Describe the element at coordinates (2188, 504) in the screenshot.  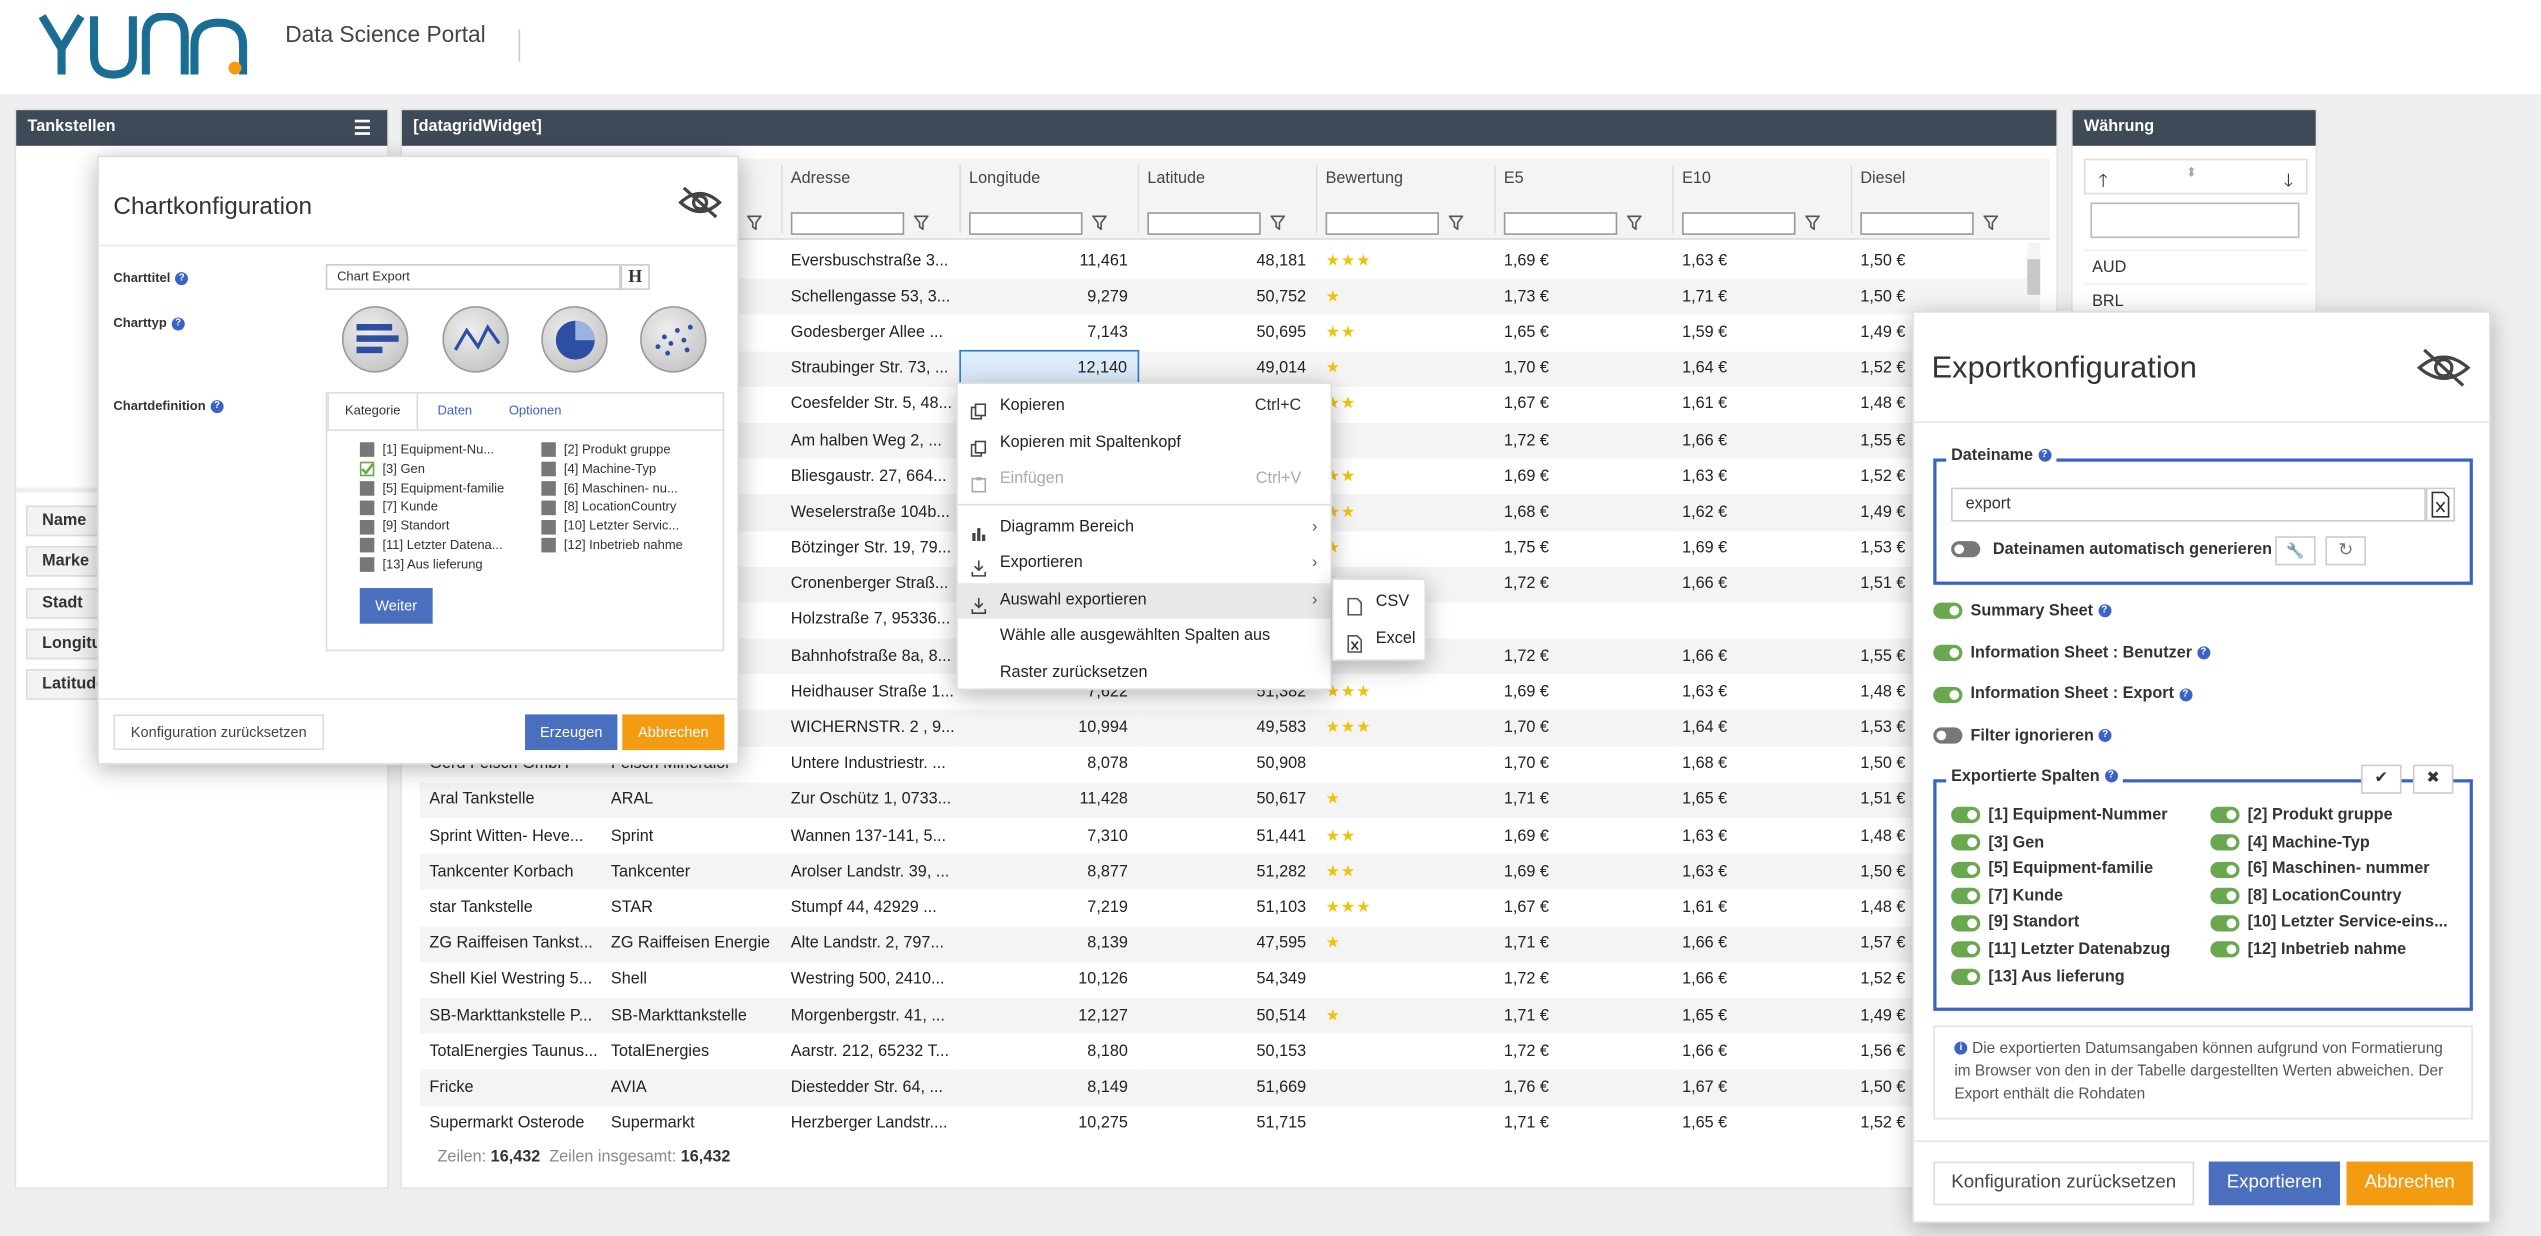
I see `dateiname-input: export` at that location.